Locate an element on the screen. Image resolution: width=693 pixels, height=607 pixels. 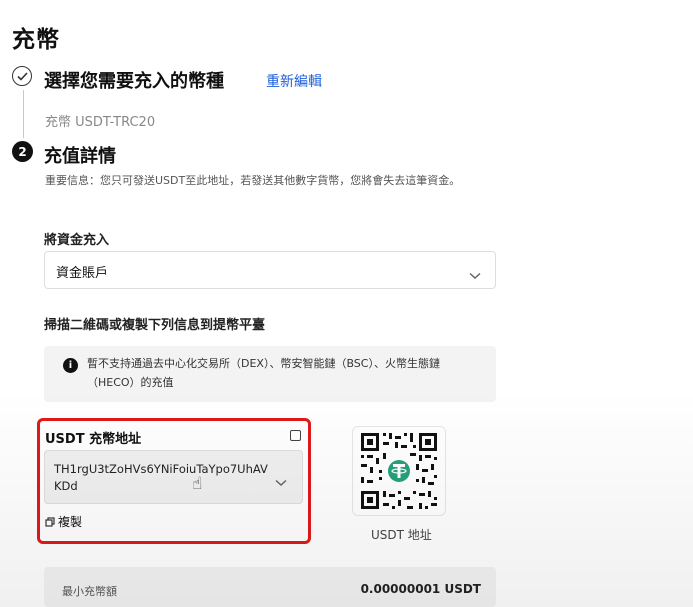
edit-coin-link: 重新編輯 is located at coordinates (294, 81).